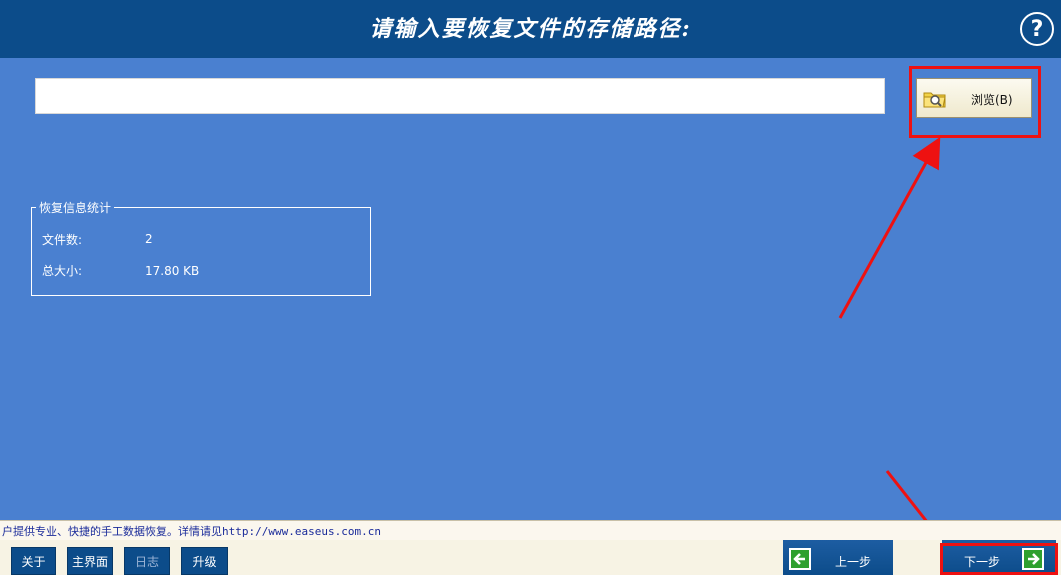  Describe the element at coordinates (147, 561) in the screenshot. I see `log-button: 日志` at that location.